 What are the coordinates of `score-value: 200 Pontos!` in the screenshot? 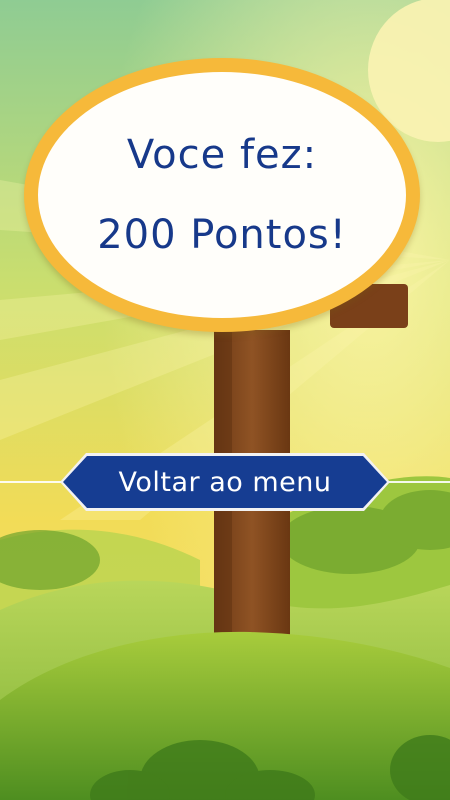 It's located at (222, 235).